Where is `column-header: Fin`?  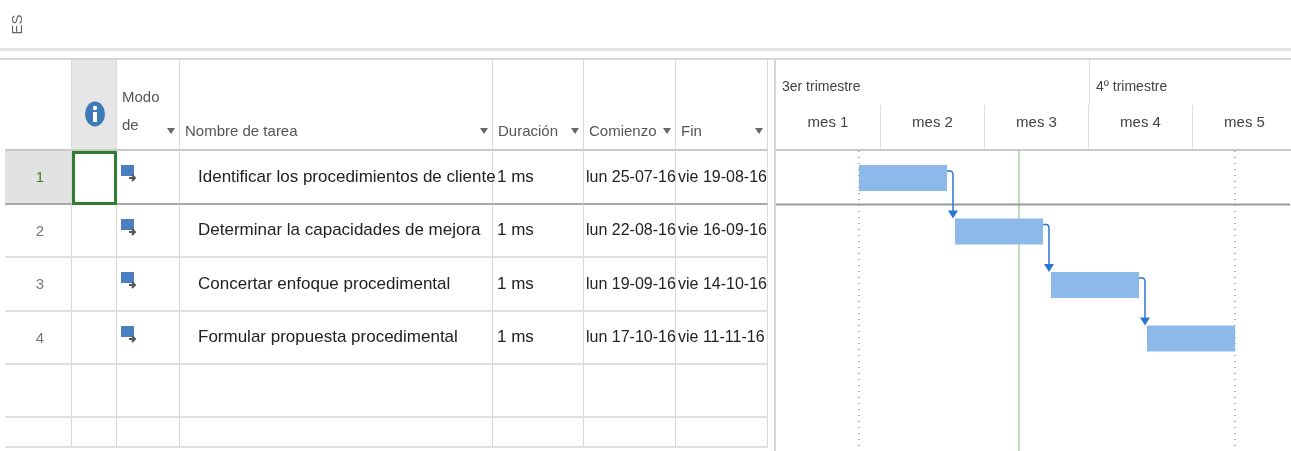 column-header: Fin is located at coordinates (691, 130).